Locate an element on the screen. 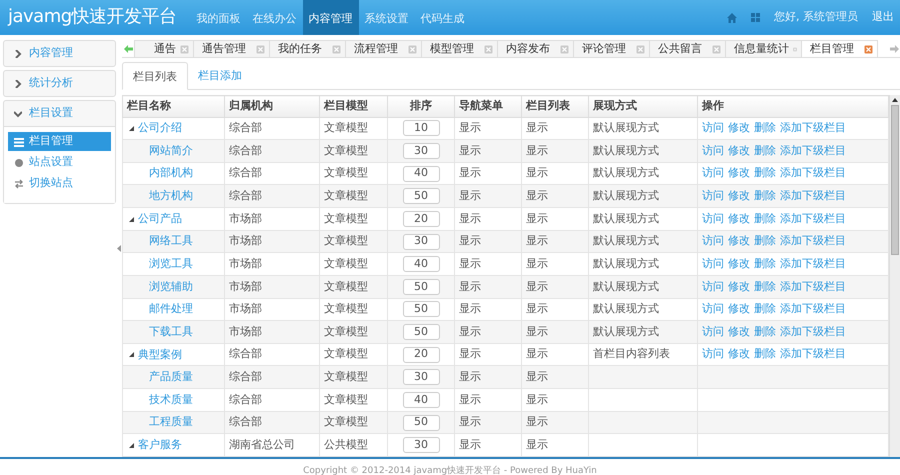  greeting-text: 您好, 系统管理员 is located at coordinates (816, 17).